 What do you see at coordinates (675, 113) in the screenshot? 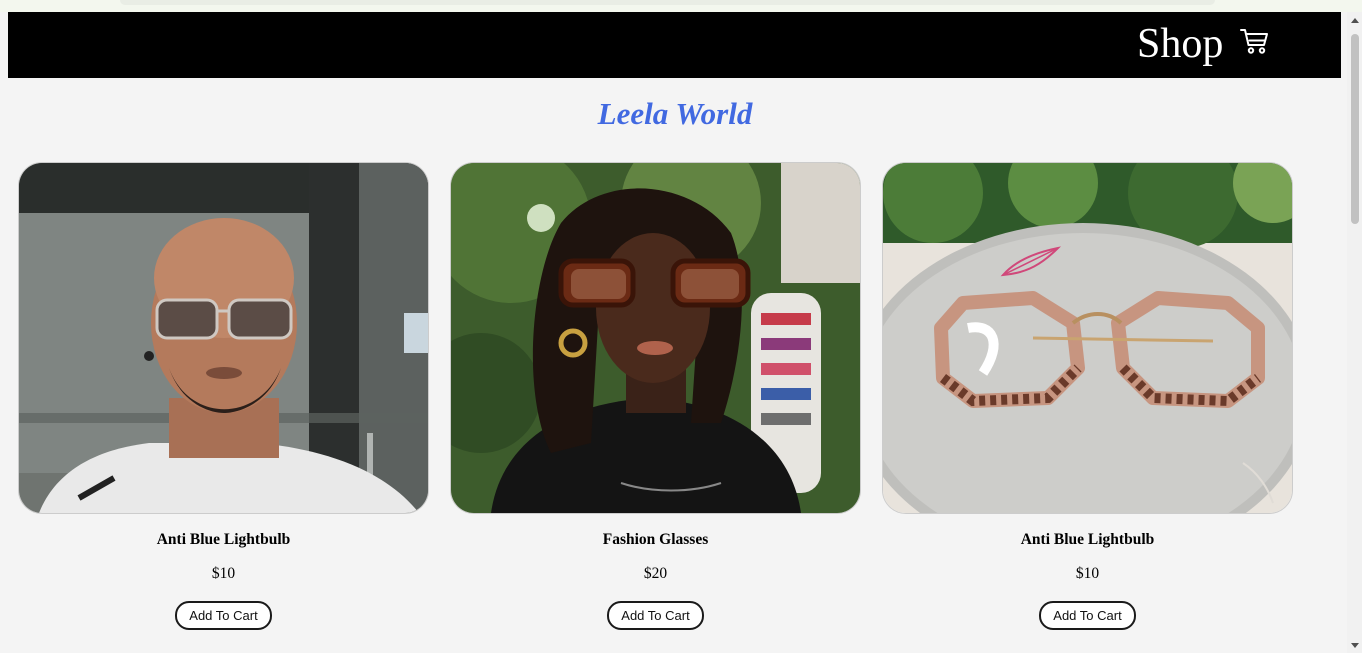
I see `brand-title: Leela World` at bounding box center [675, 113].